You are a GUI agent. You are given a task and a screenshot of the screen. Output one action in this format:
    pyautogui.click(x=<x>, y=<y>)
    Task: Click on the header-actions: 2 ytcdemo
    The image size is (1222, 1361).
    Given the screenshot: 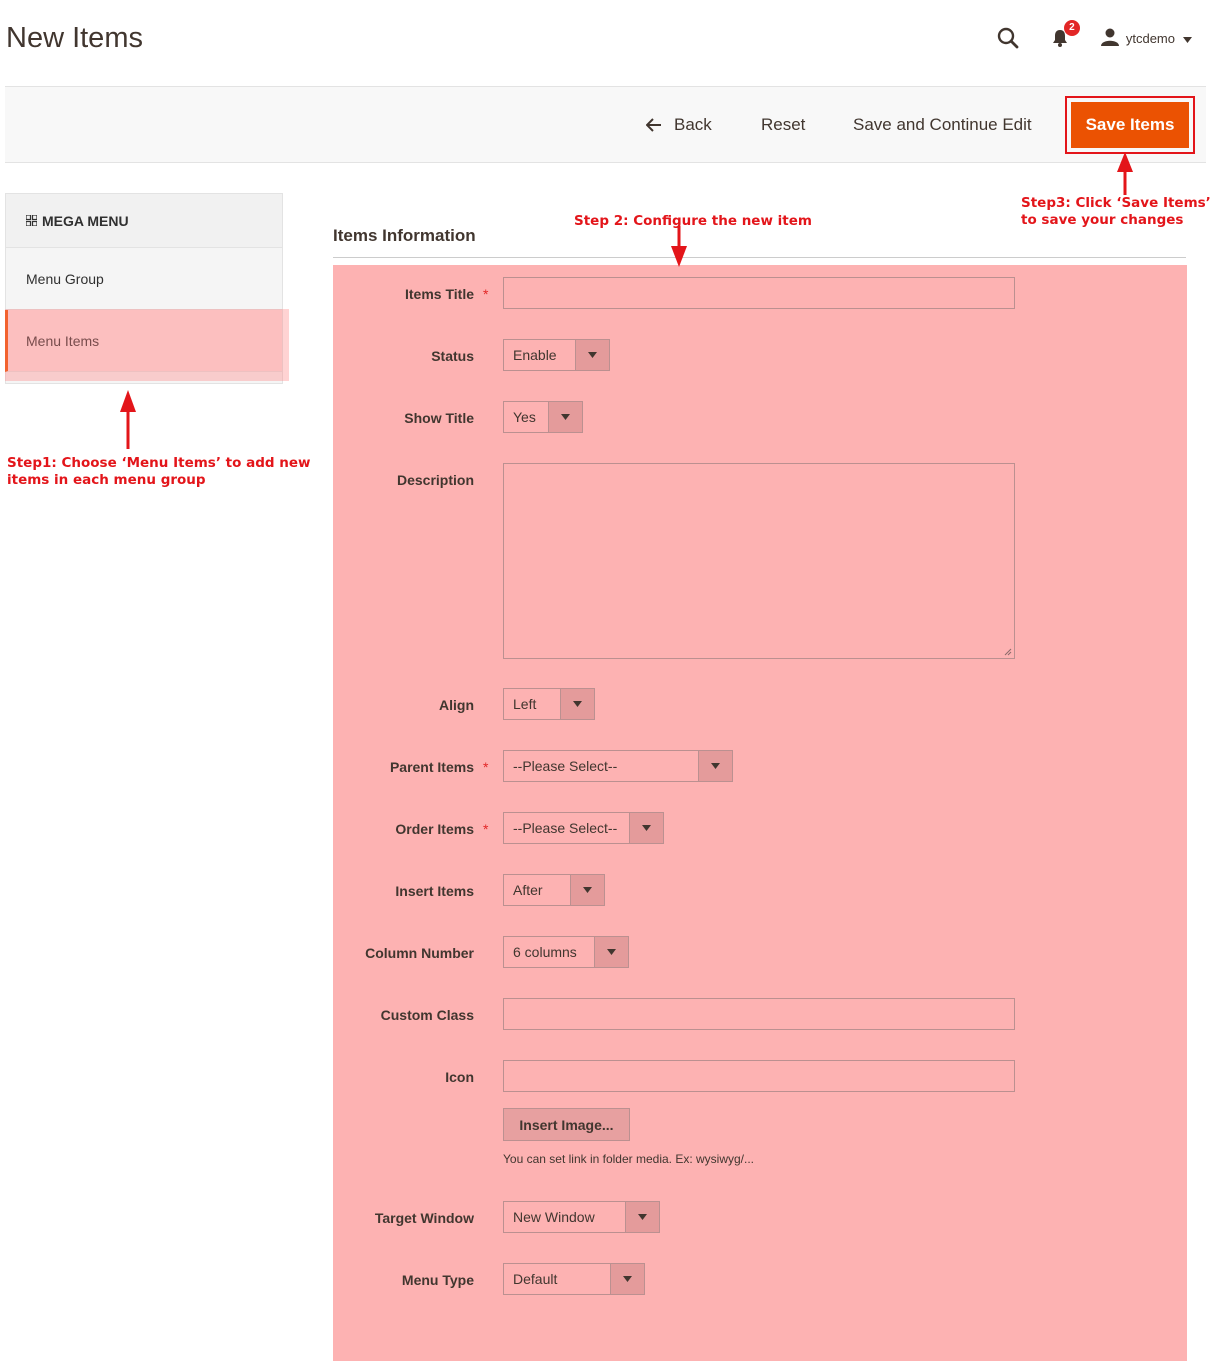 What is the action you would take?
    pyautogui.click(x=1093, y=36)
    